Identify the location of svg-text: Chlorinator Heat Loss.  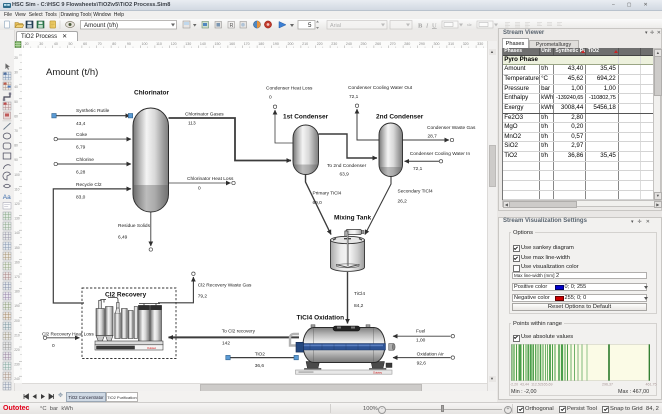
(210, 179).